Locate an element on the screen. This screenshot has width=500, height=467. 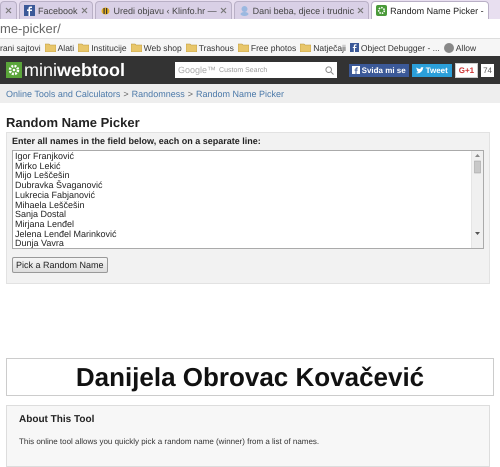
bookmark-item: Free photos is located at coordinates (273, 47).